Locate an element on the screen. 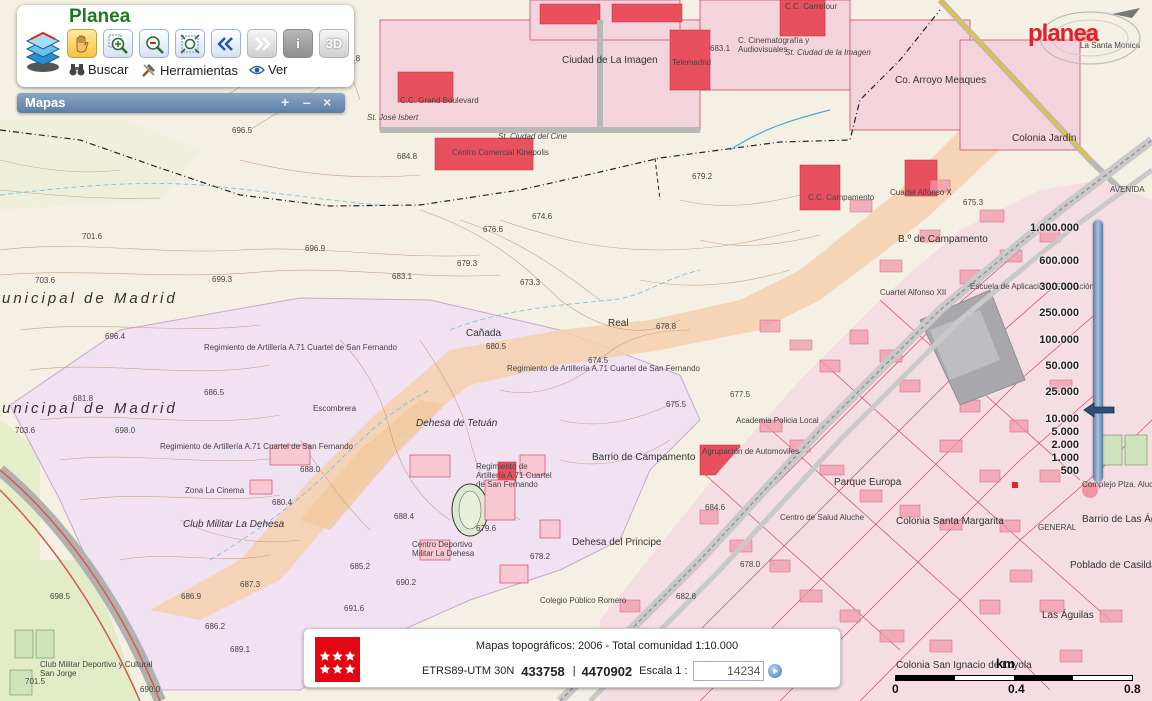 This screenshot has height=701, width=1152. info-button: i is located at coordinates (298, 43).